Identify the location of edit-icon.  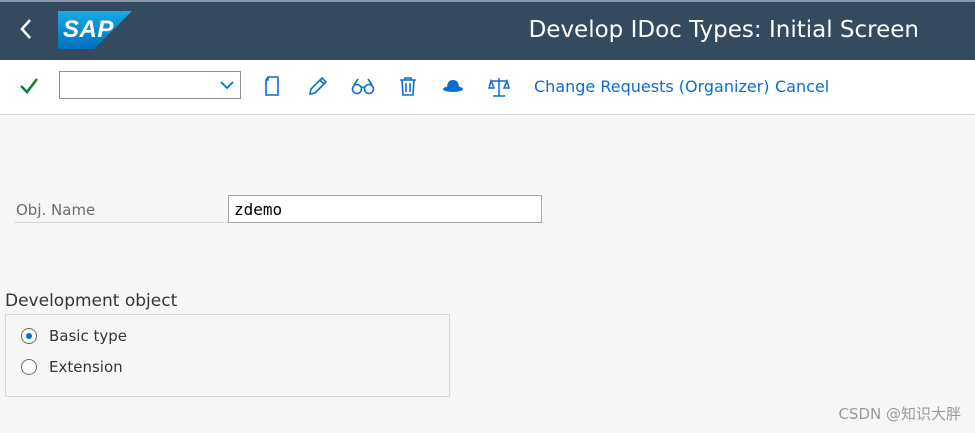
(318, 88).